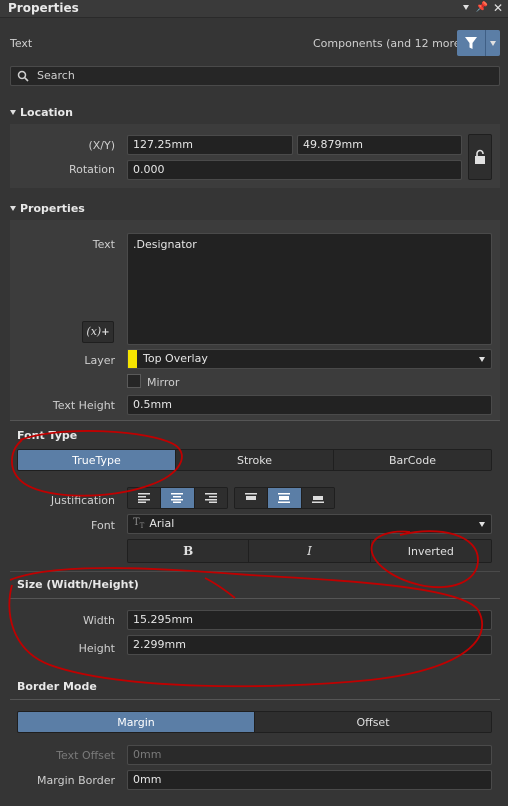 This screenshot has width=508, height=806. Describe the element at coordinates (424, 559) in the screenshot. I see `annotation-circle-inverted` at that location.